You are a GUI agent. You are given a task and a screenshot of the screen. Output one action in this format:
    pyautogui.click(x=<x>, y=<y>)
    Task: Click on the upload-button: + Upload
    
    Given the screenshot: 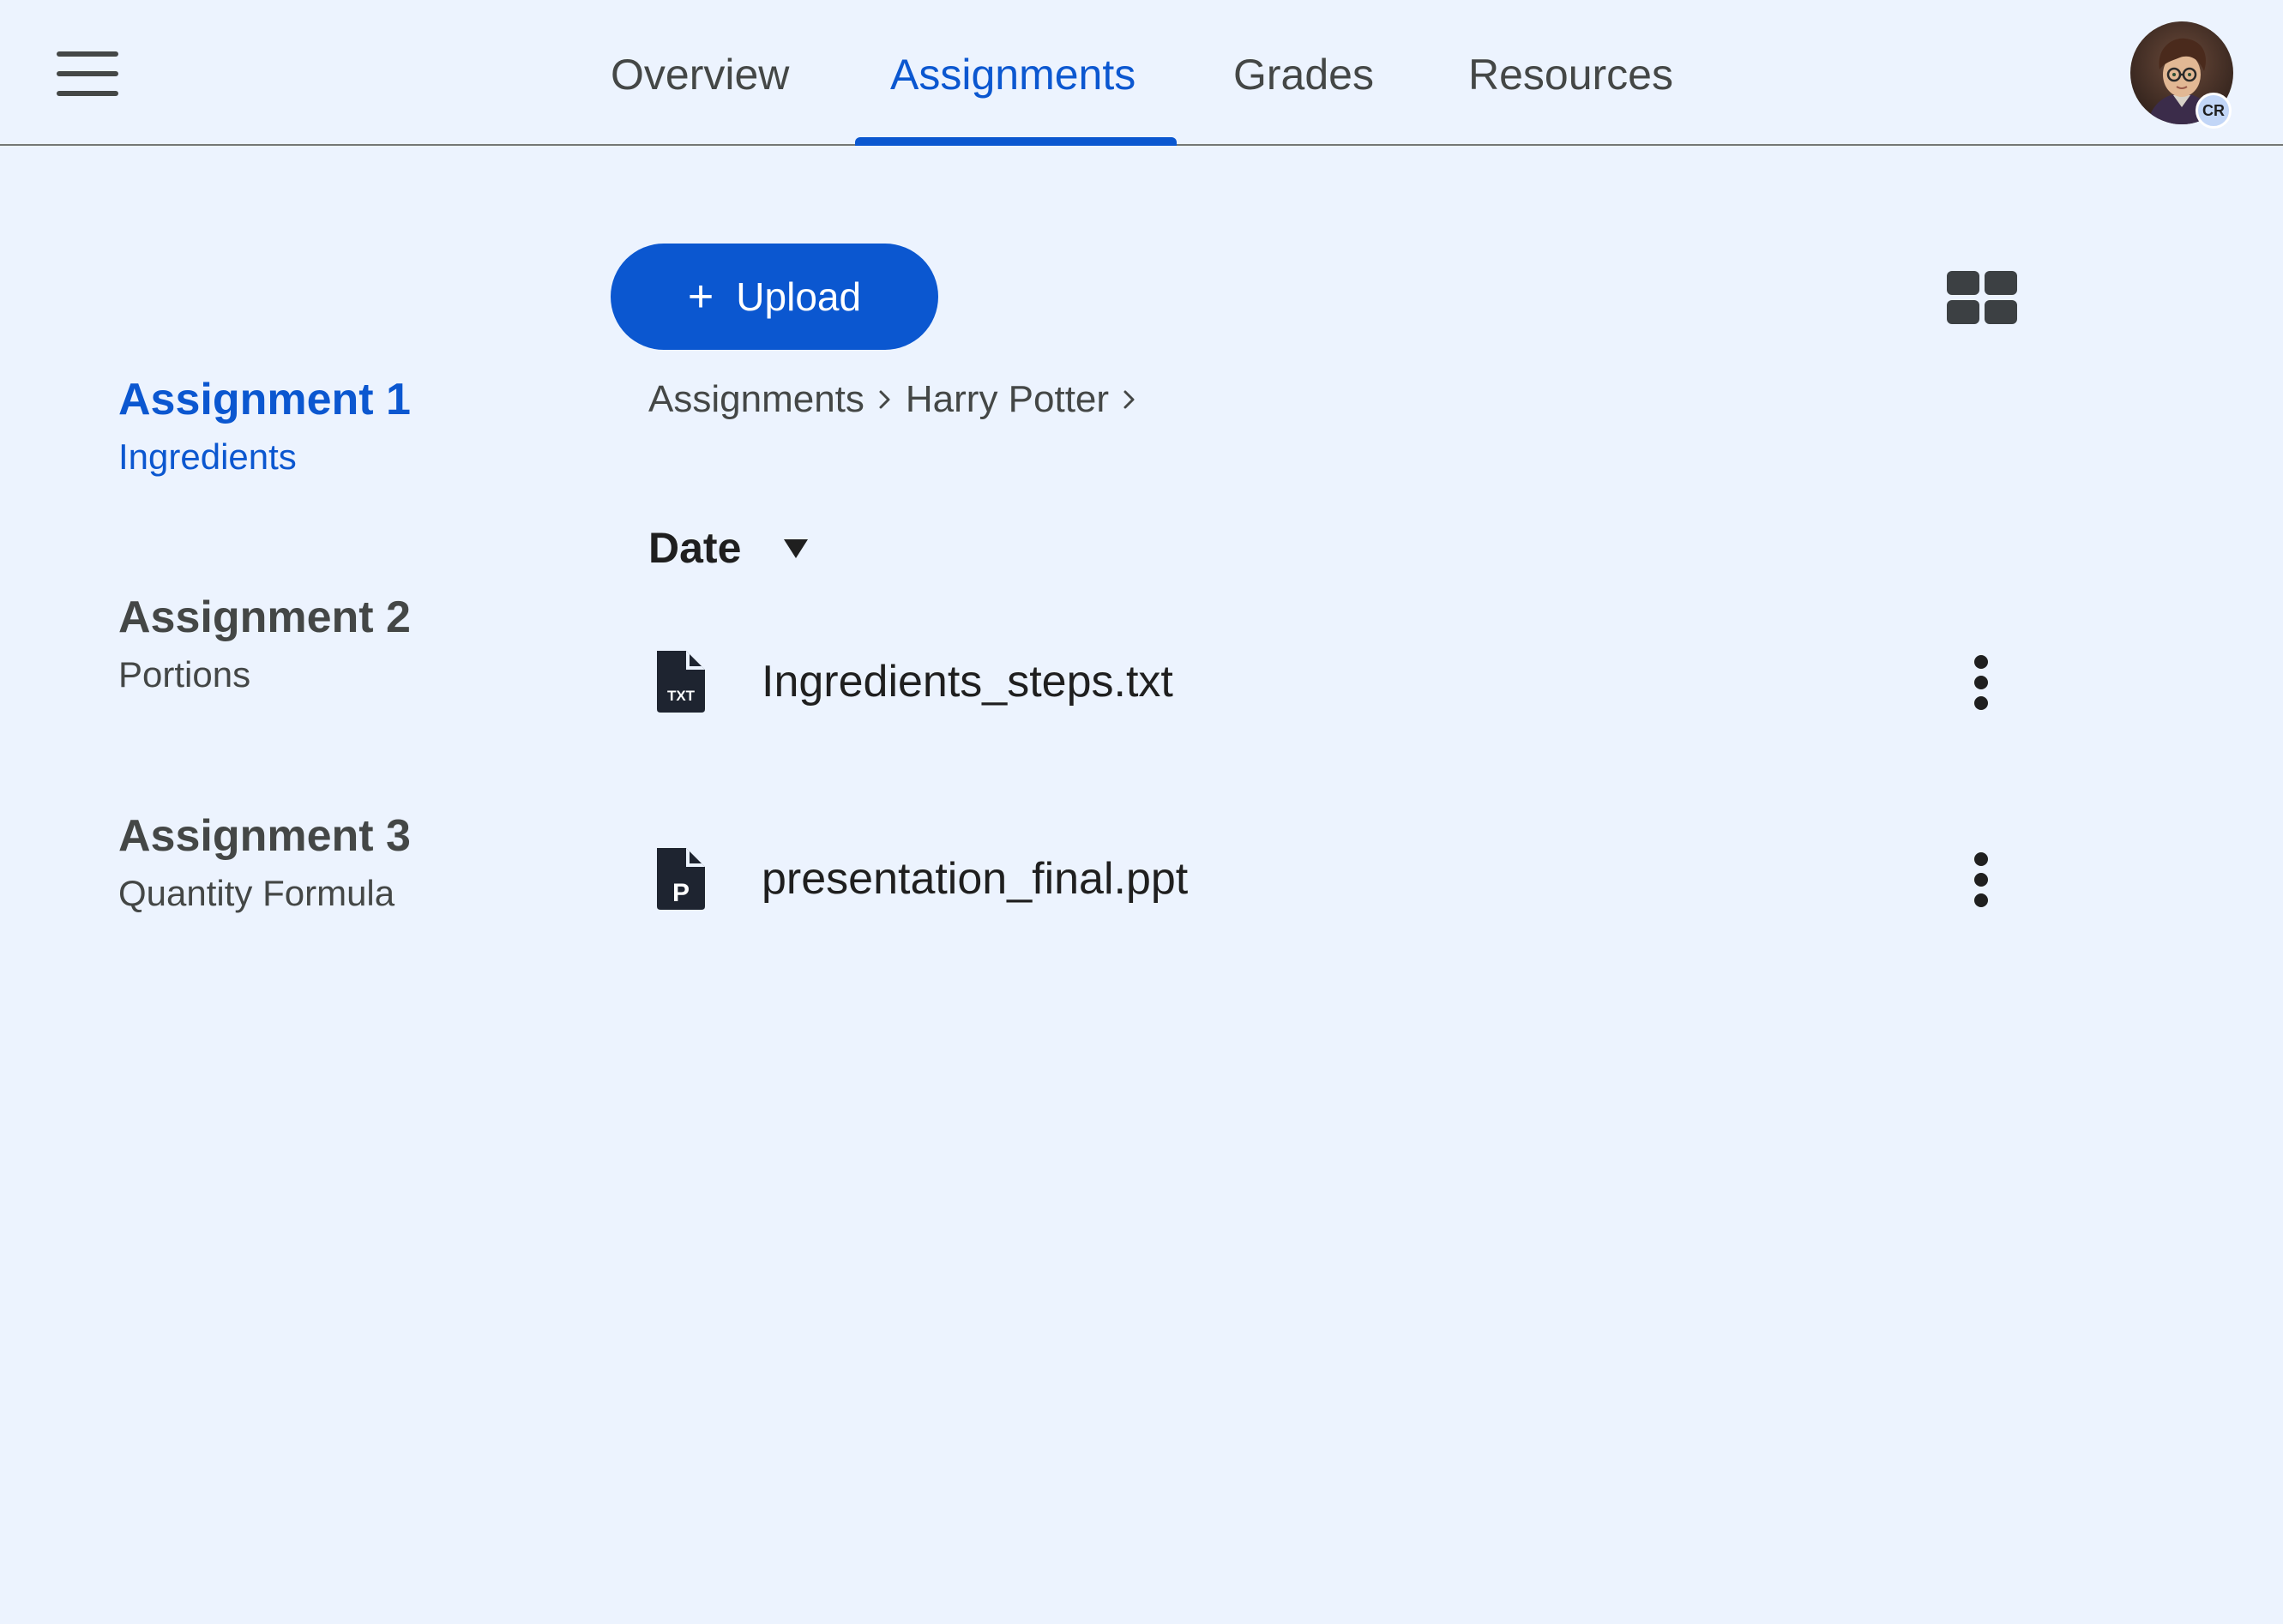 What is the action you would take?
    pyautogui.click(x=774, y=297)
    